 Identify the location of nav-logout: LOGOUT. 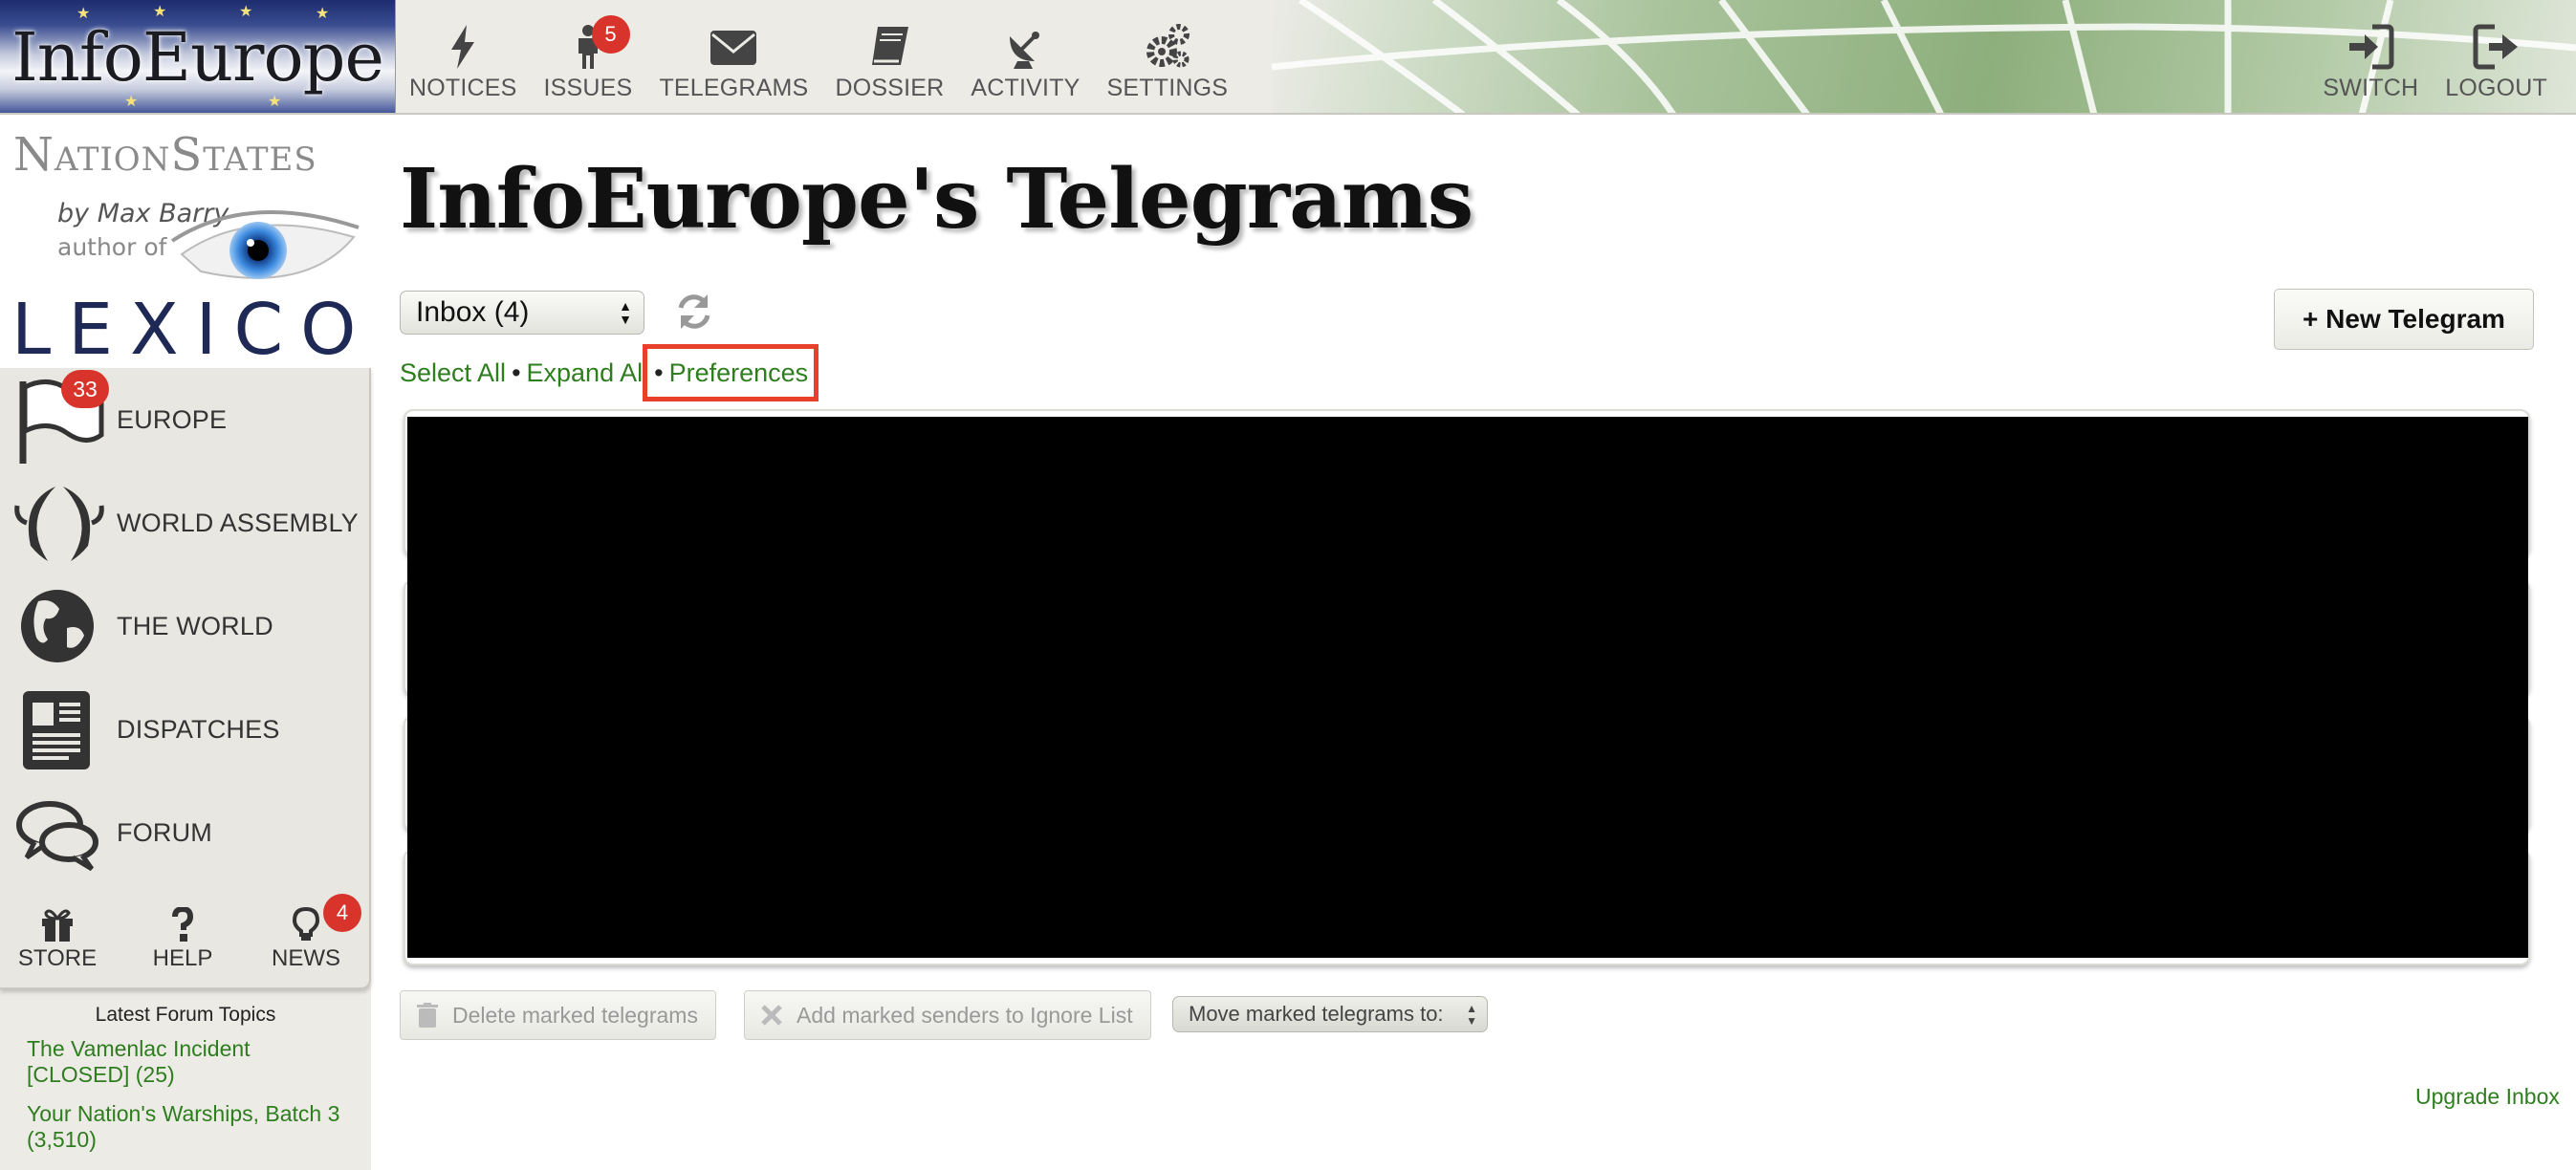
(2496, 57).